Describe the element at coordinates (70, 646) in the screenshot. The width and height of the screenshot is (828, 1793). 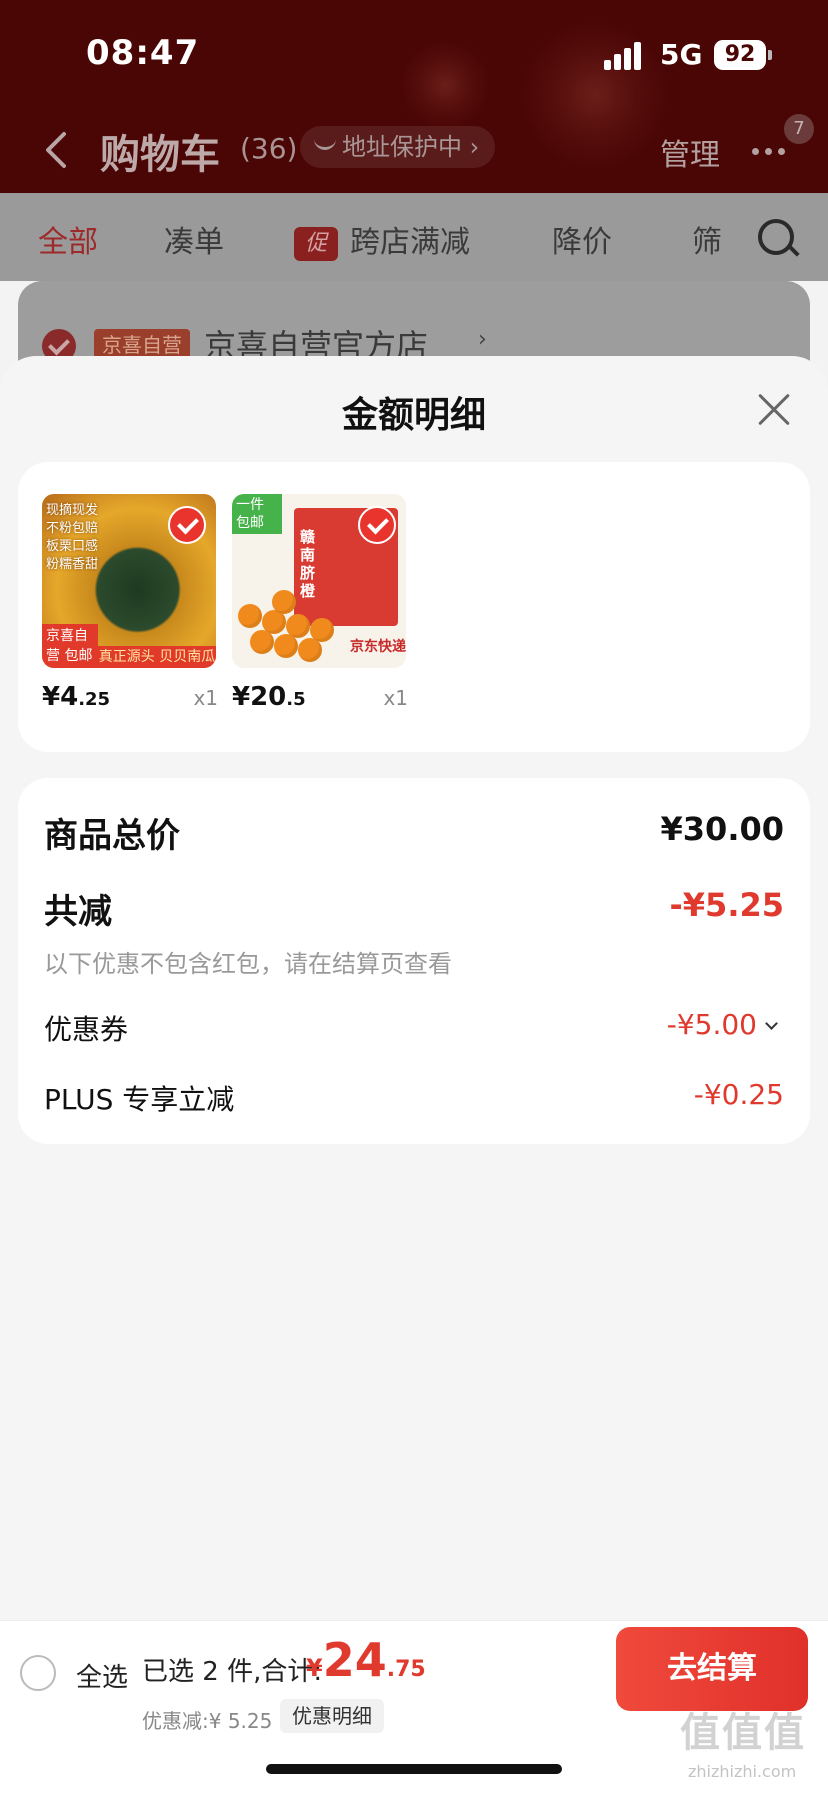
I see `product-image-label: 京喜自营 包邮` at that location.